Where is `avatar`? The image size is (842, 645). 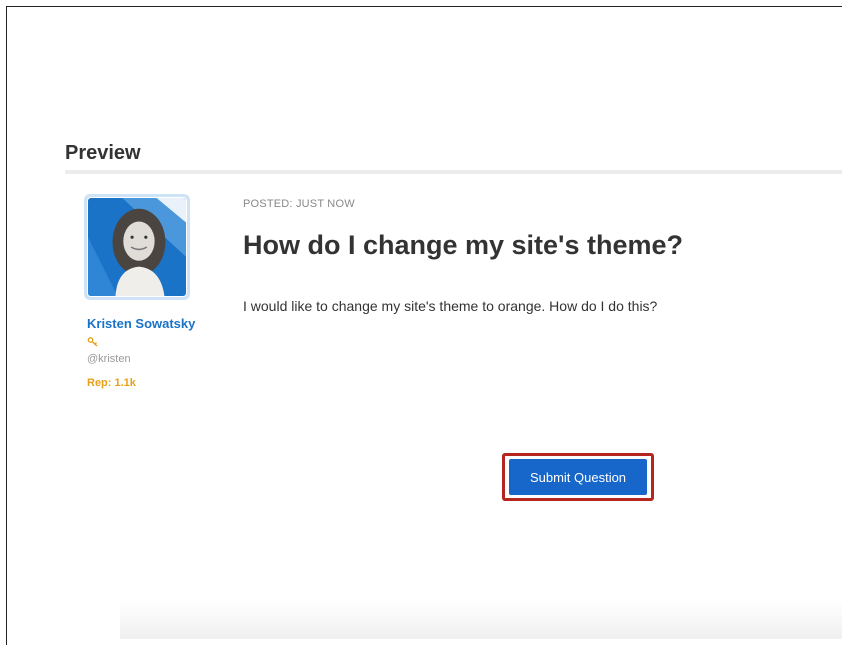
avatar is located at coordinates (137, 247).